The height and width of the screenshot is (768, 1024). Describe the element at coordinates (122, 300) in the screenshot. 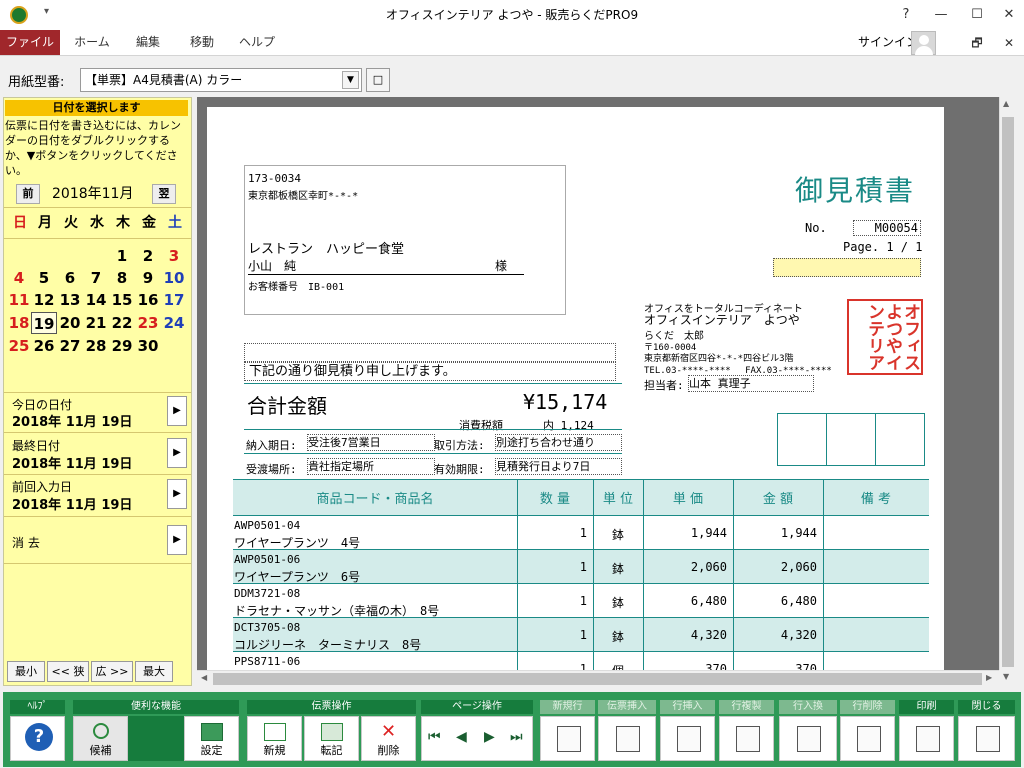

I see `calendar-day: 15` at that location.